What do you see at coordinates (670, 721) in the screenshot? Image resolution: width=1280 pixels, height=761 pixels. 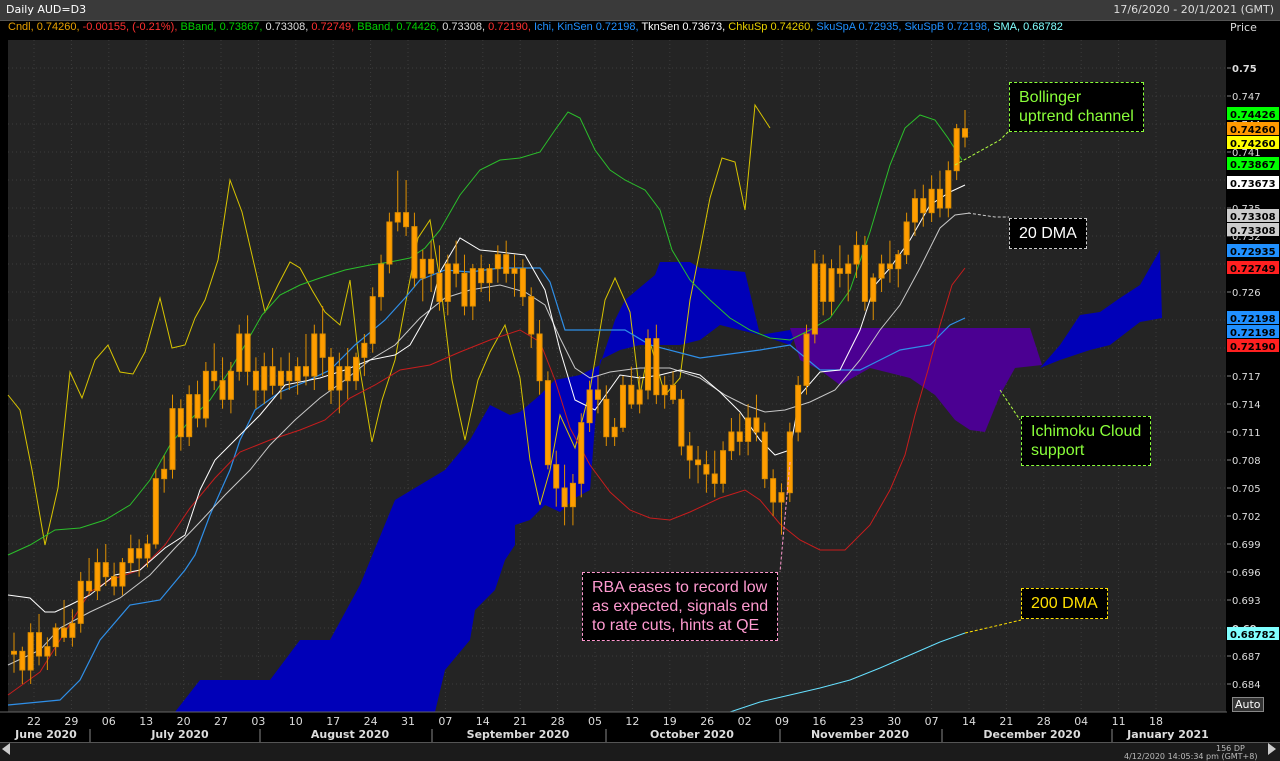 I see `day-tick-label: 19` at bounding box center [670, 721].